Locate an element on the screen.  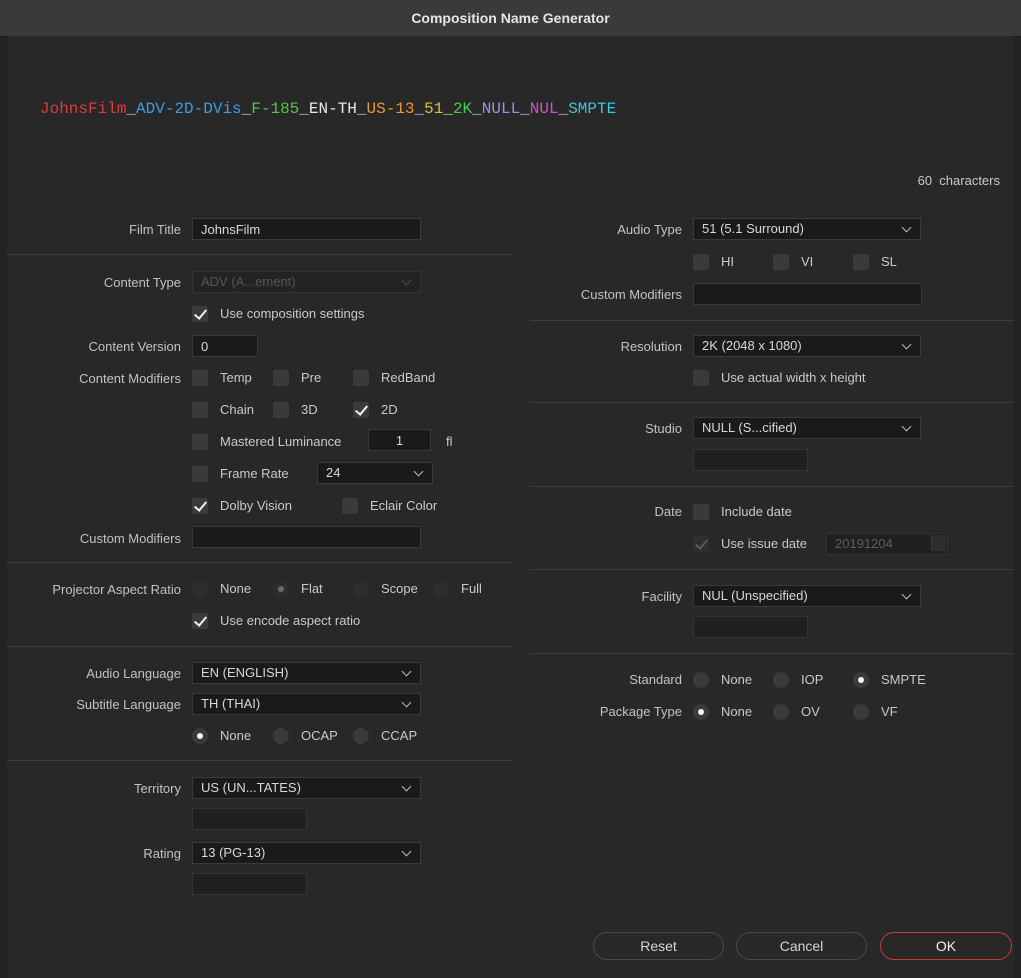
redband-checkbox is located at coordinates (361, 378).